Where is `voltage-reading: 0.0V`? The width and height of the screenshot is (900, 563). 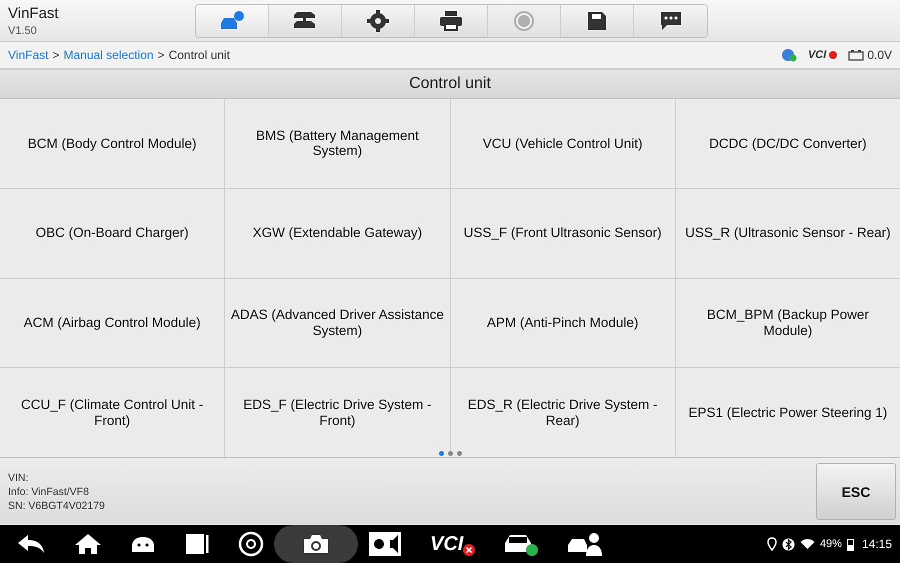
voltage-reading: 0.0V is located at coordinates (879, 55).